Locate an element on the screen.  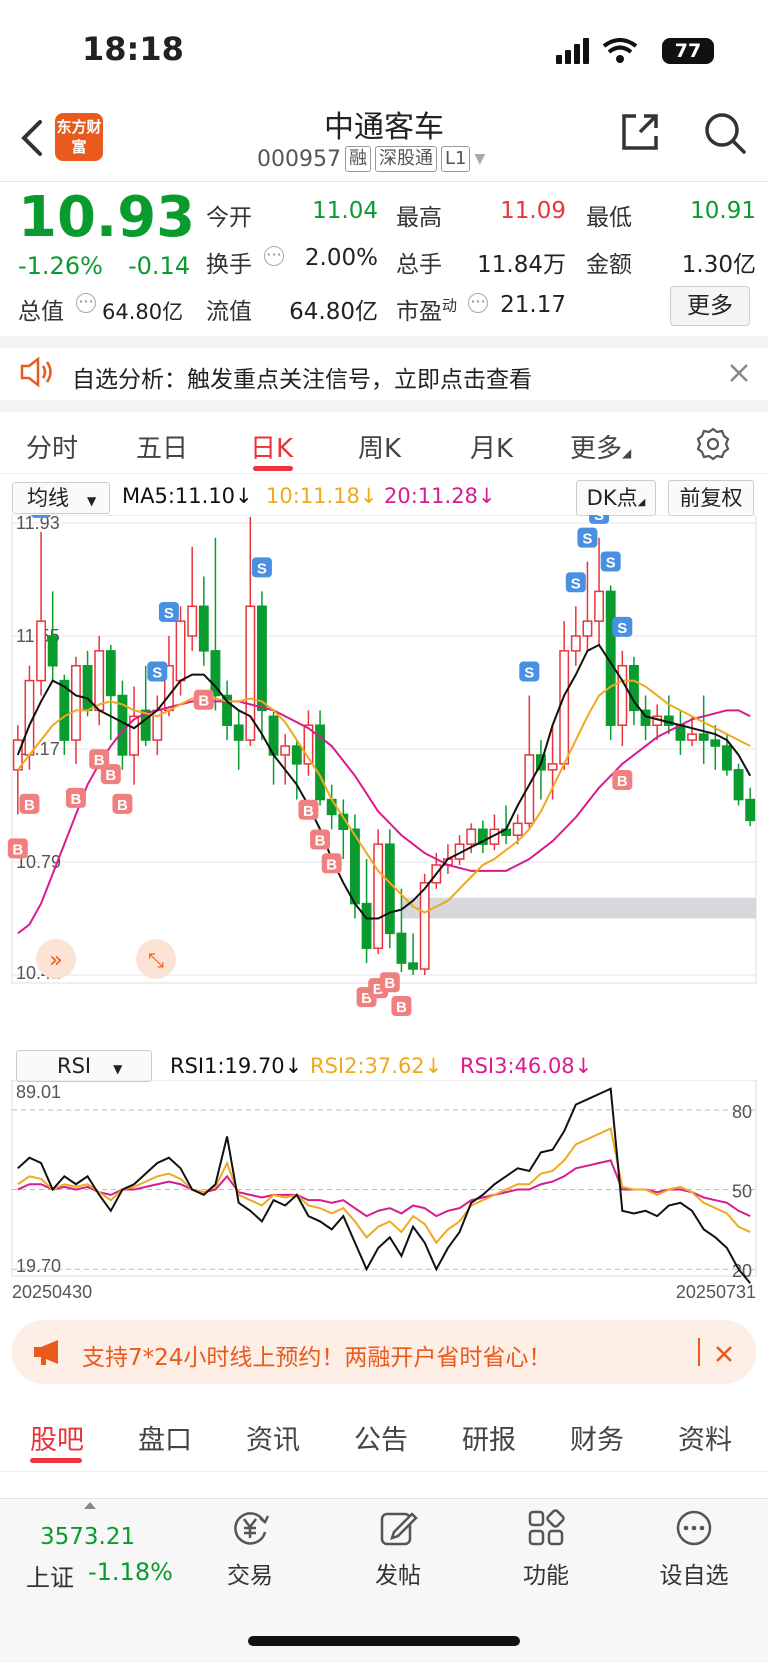
volume-value: 11.84万 is located at coordinates (521, 265).